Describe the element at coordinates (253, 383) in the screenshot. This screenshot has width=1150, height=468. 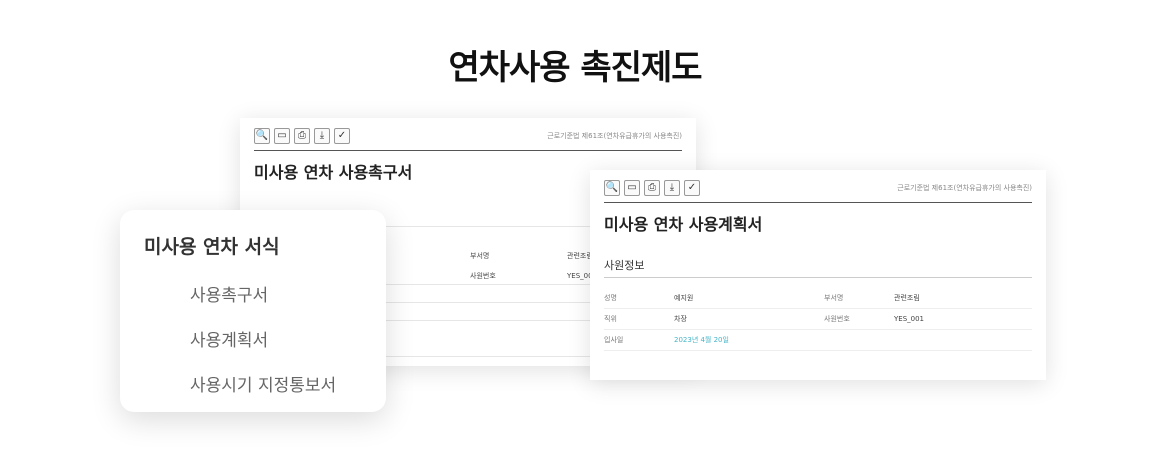
I see `menu-item-designation-notice: 사용시기 지정통보서` at that location.